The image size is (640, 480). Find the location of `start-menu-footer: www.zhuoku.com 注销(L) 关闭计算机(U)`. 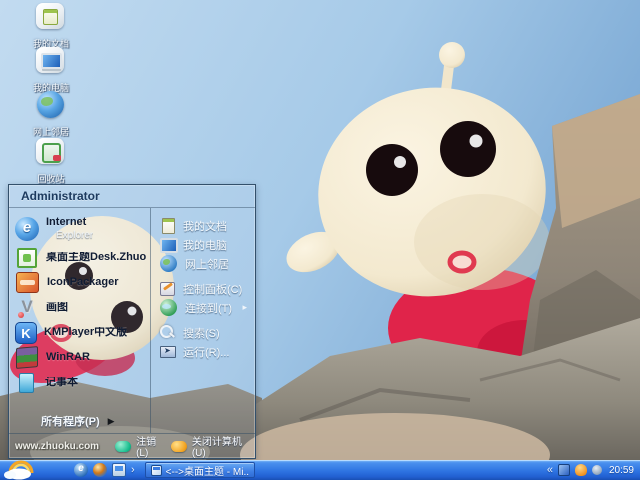

start-menu-footer: www.zhuoku.com 注销(L) 关闭计算机(U) is located at coordinates (132, 446).